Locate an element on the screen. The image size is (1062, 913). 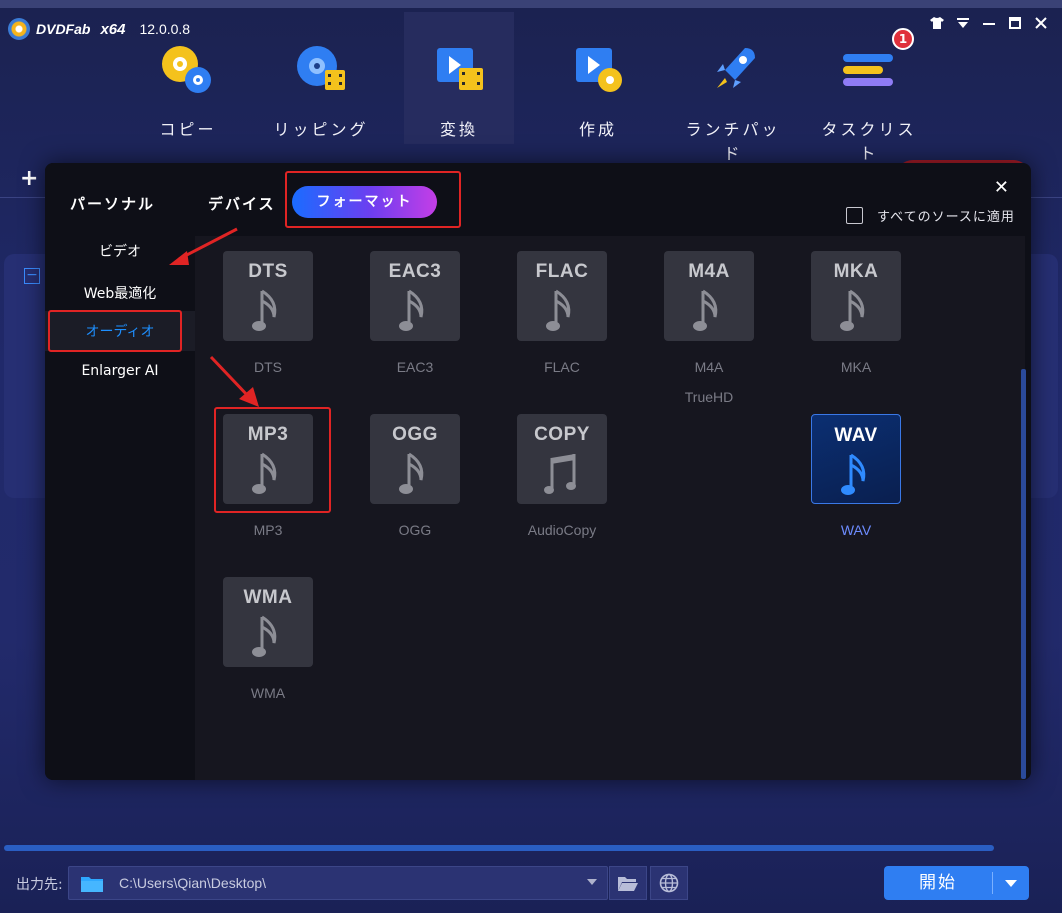
apply-all-checkbox is located at coordinates (854, 215).